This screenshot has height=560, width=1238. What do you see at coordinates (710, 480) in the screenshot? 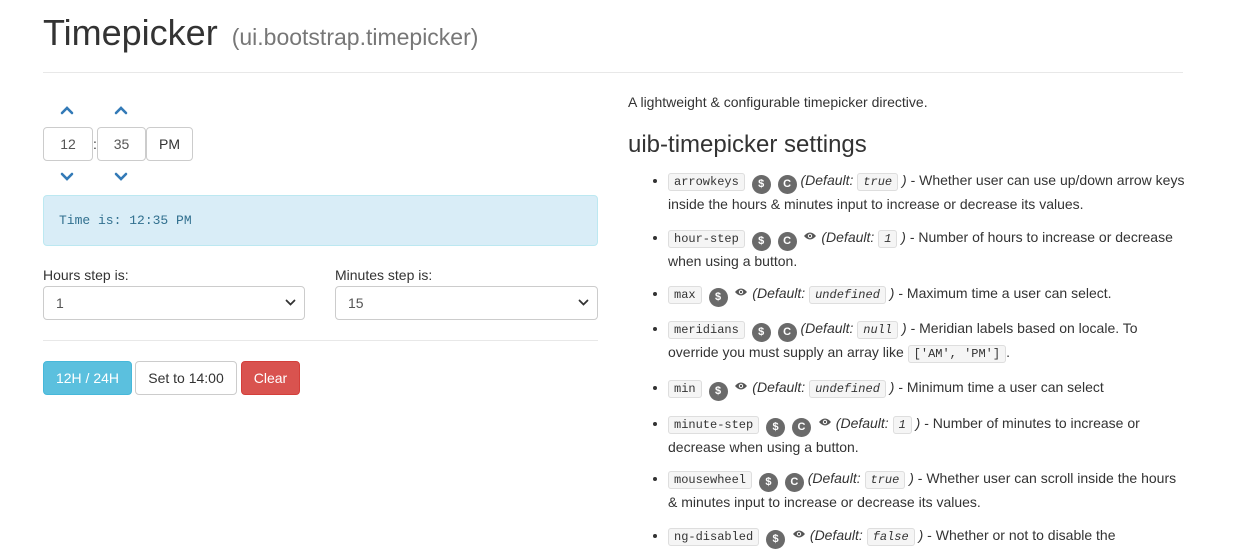
I see `setting-name: mousewheel` at bounding box center [710, 480].